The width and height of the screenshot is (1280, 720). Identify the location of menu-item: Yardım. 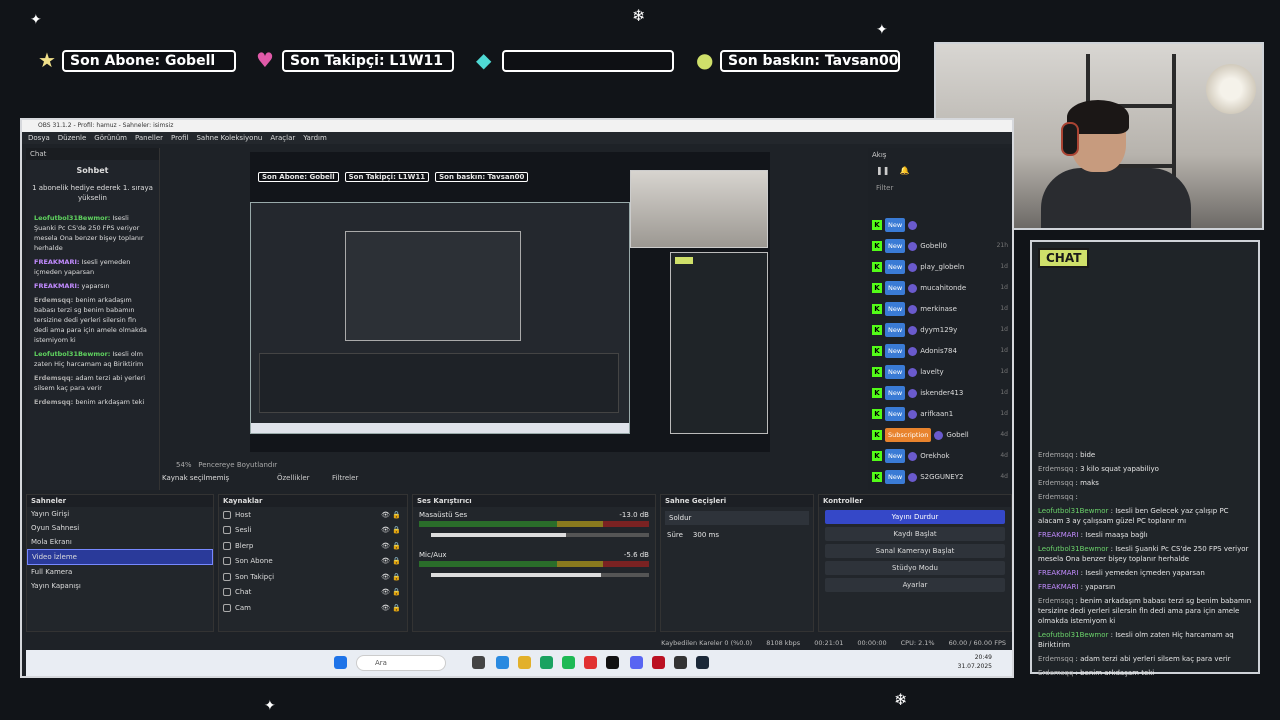
(315, 138).